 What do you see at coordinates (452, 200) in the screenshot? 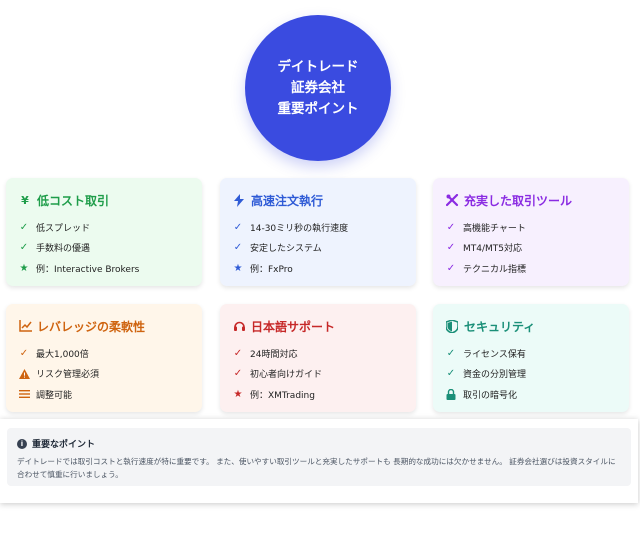
I see `tools-icon` at bounding box center [452, 200].